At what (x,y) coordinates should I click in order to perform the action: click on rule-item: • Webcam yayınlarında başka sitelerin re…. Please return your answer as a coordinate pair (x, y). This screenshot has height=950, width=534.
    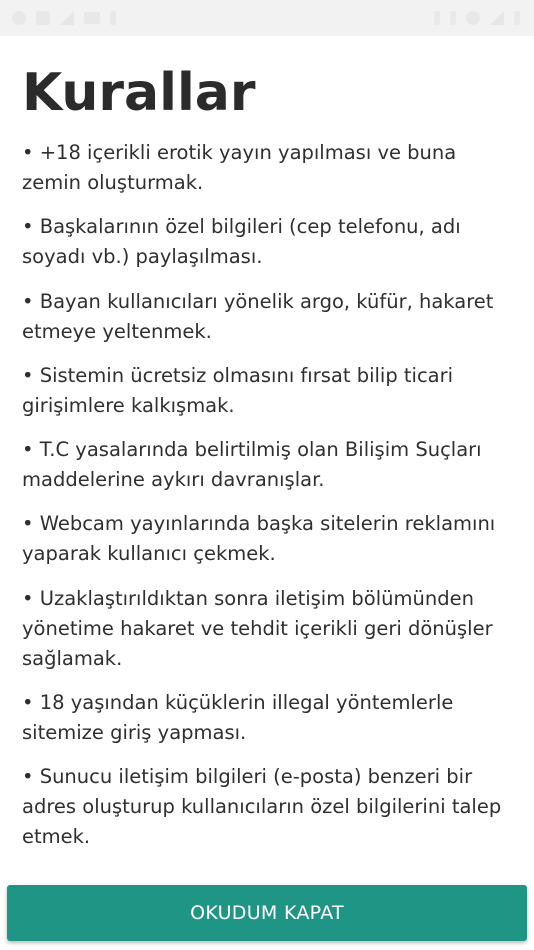
    Looking at the image, I should click on (259, 539).